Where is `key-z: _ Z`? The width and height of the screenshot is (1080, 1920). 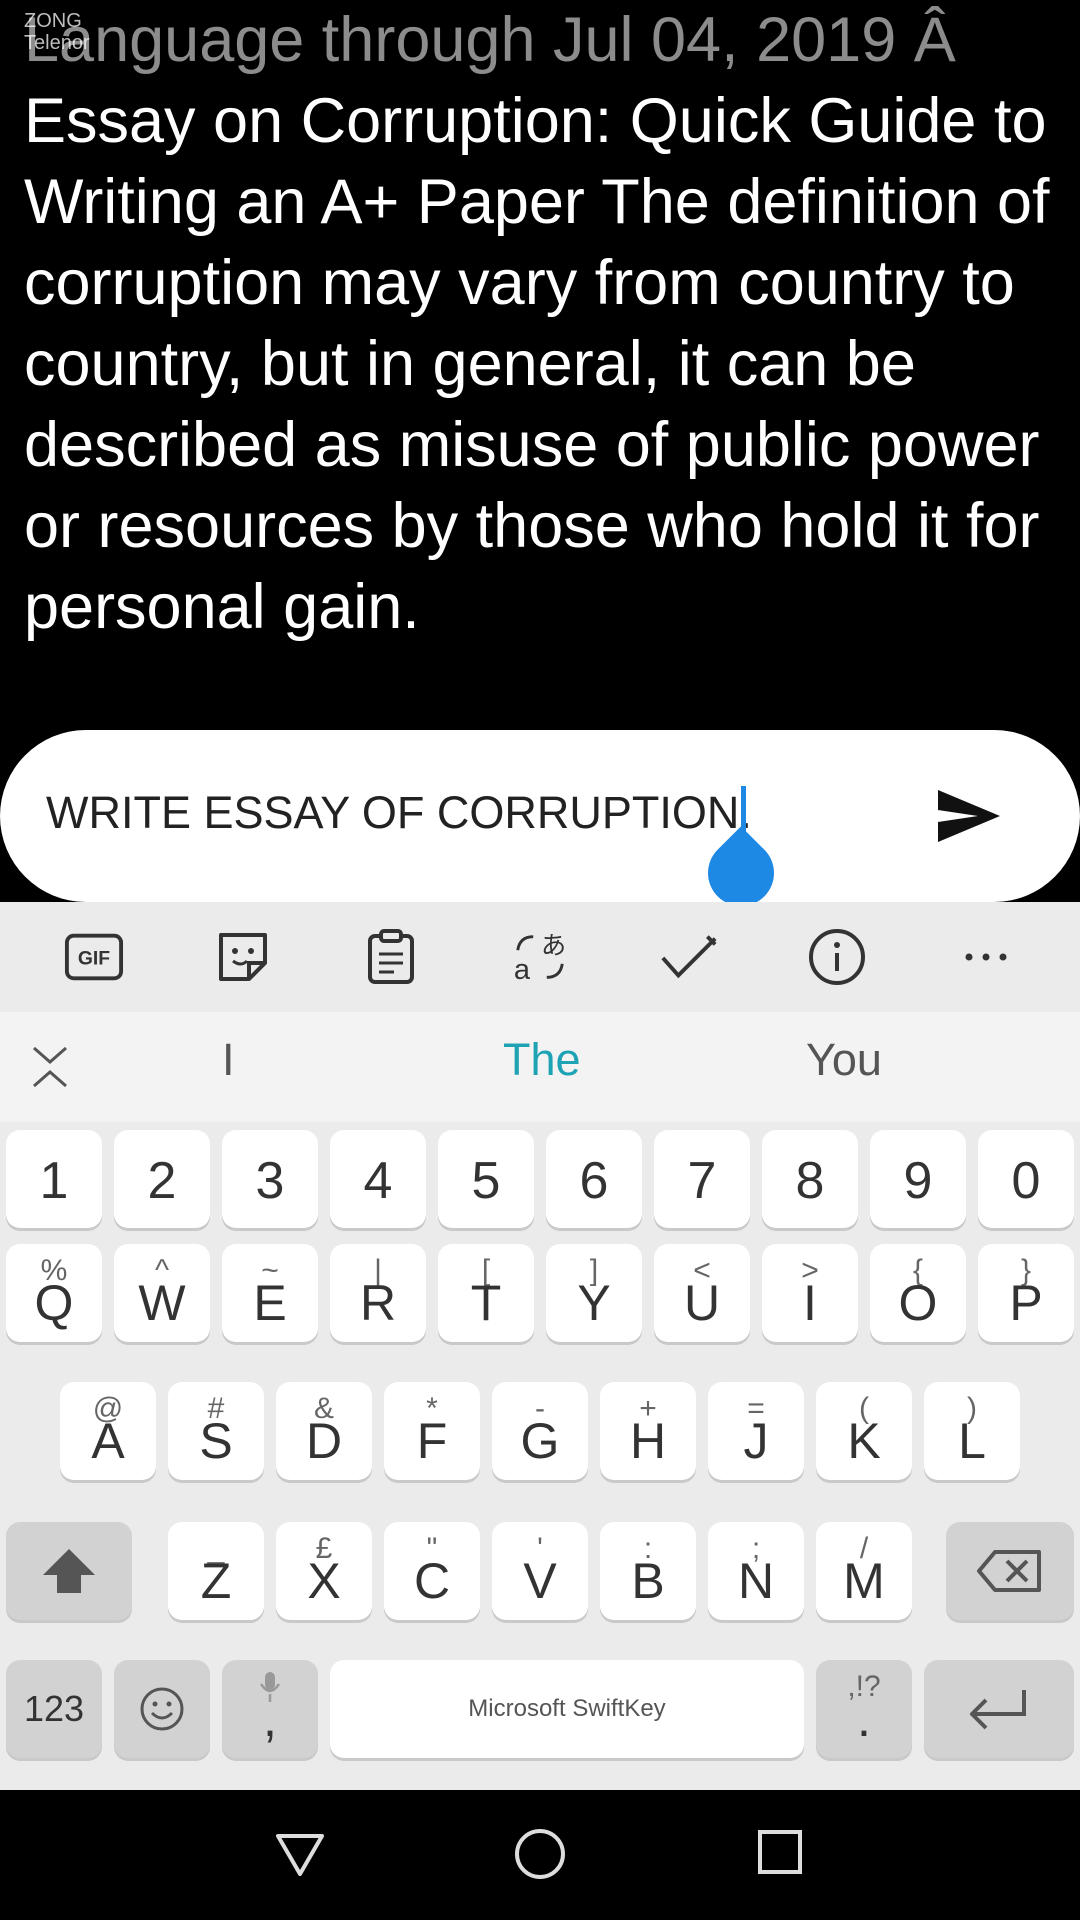 key-z: _ Z is located at coordinates (216, 1571).